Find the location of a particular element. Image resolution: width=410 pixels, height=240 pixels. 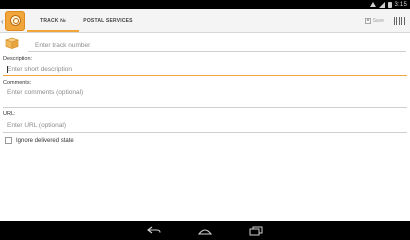

battery-icon is located at coordinates (389, 4).